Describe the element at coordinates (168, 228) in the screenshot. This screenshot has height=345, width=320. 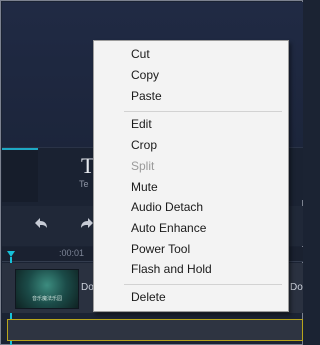
I see `menu-item-auto-enhance: Auto Enhance` at that location.